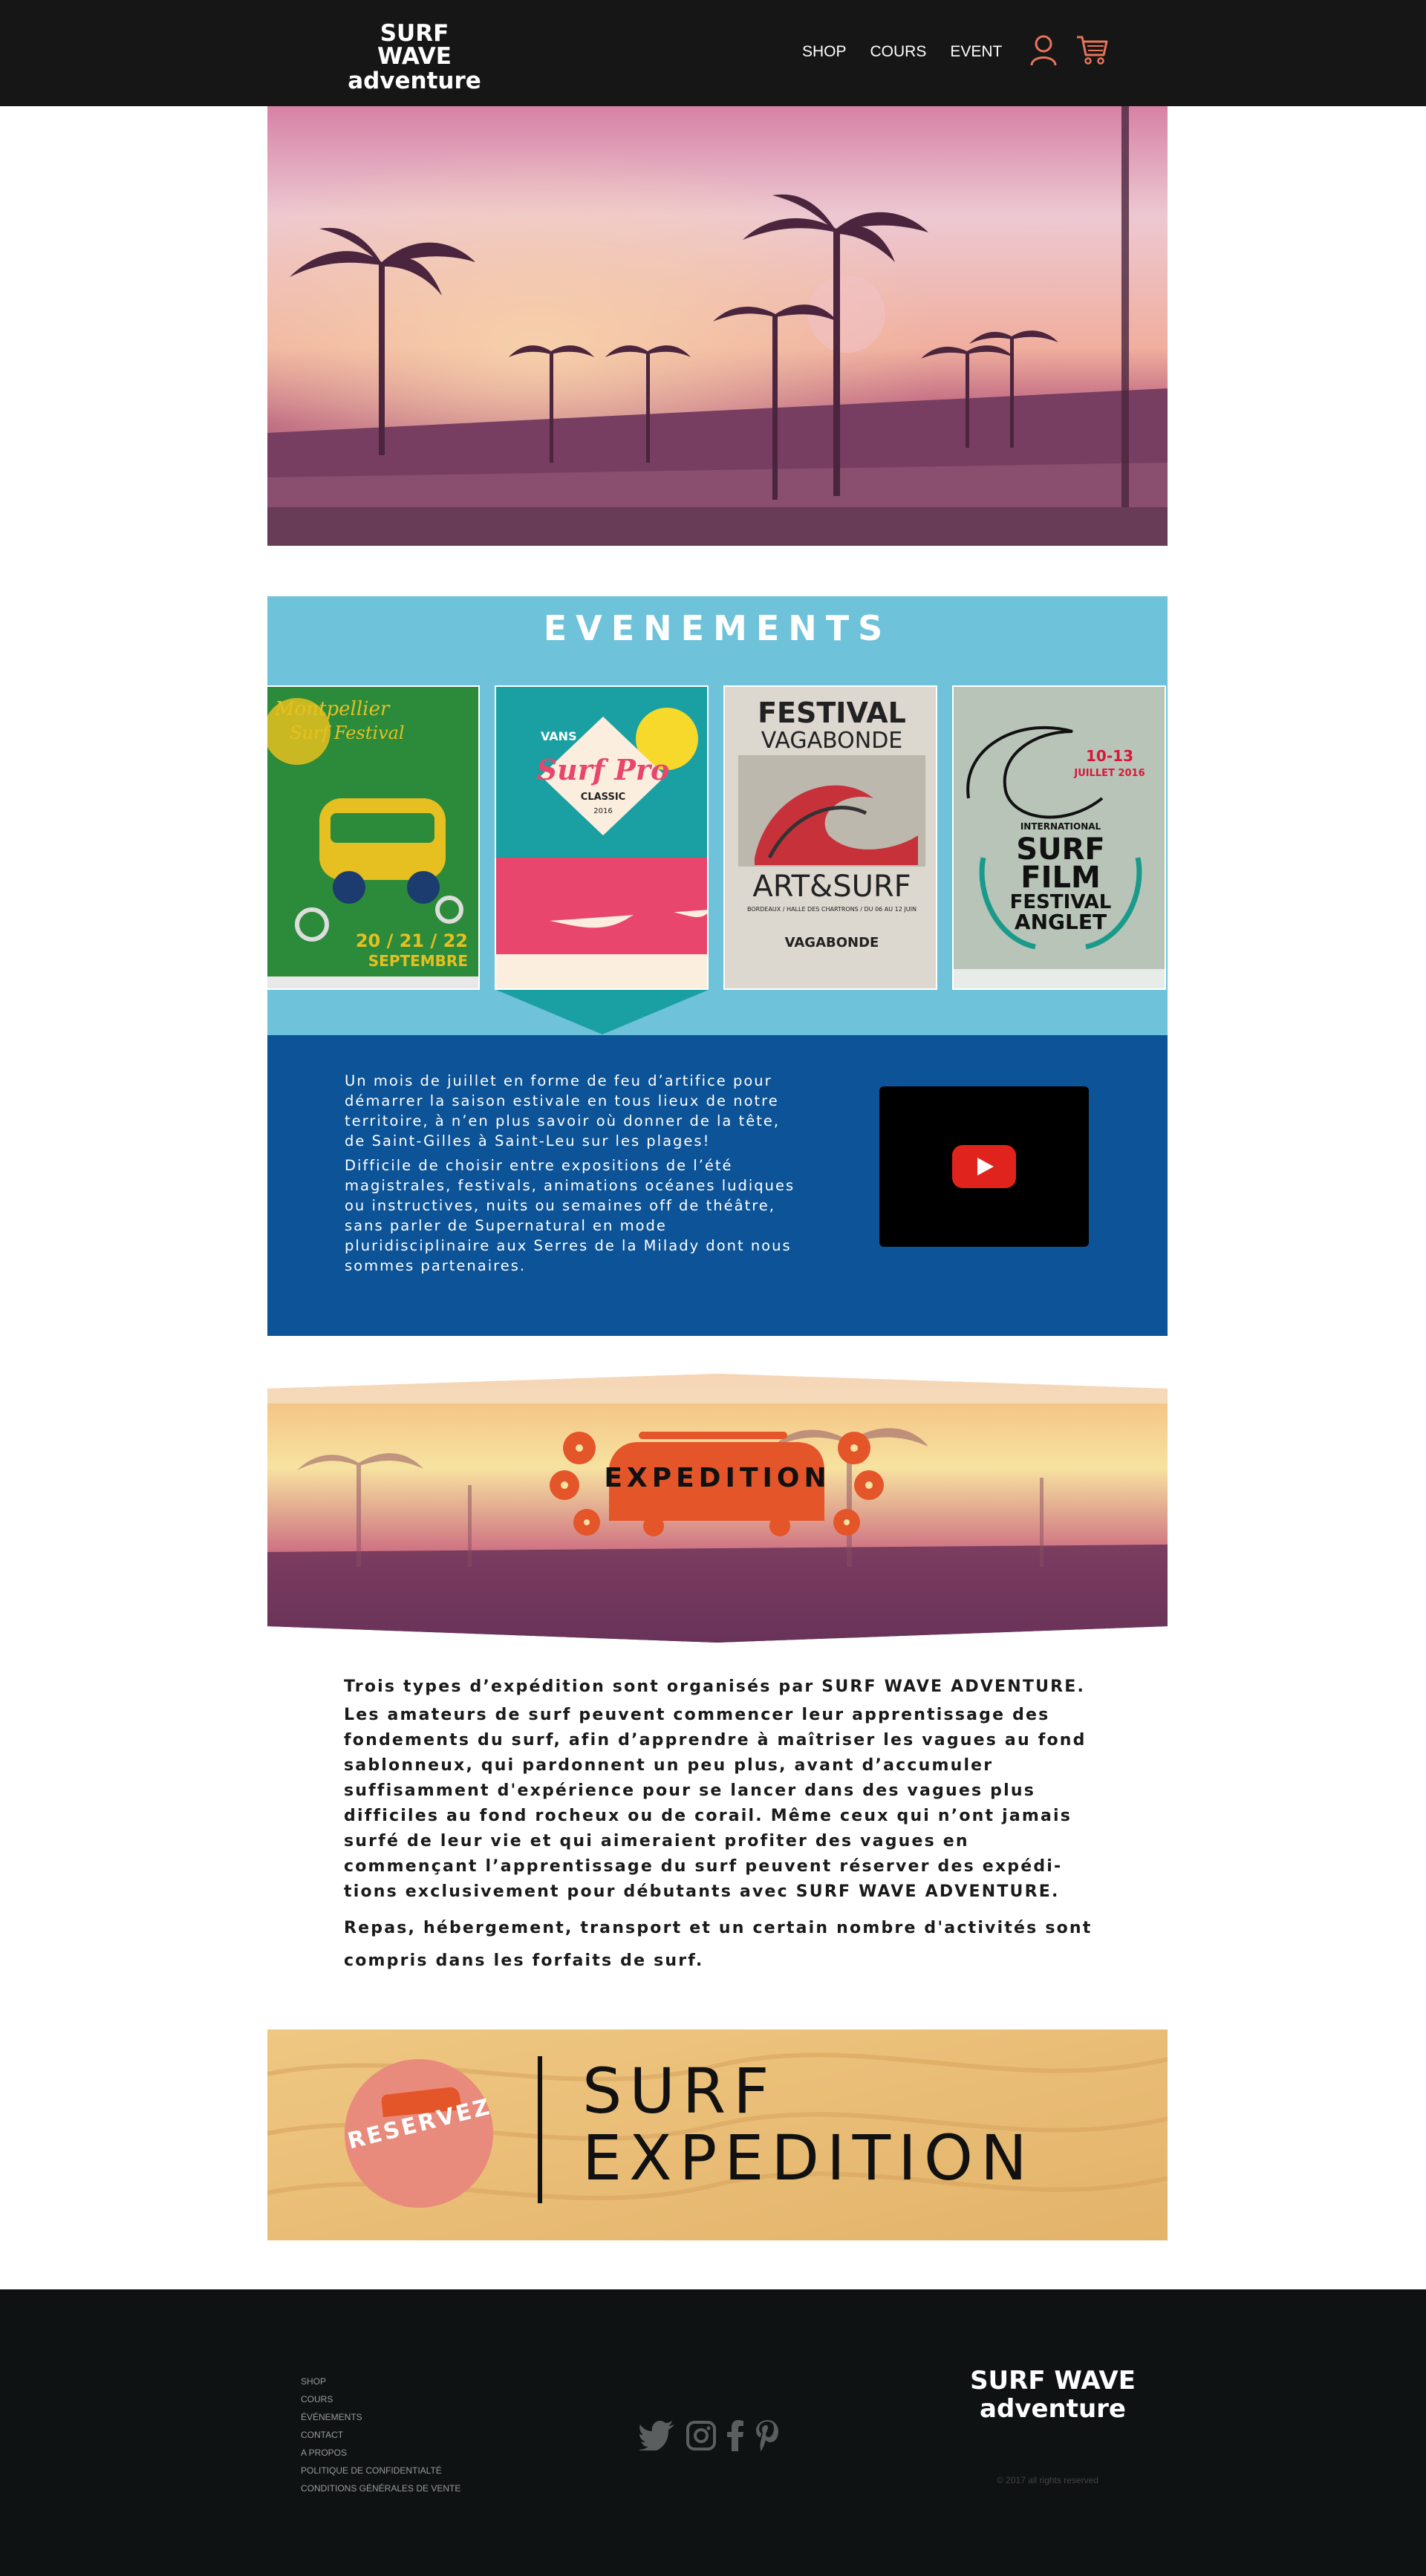  Describe the element at coordinates (603, 797) in the screenshot. I see `poster-2-subtitle: CLASSIC` at that location.